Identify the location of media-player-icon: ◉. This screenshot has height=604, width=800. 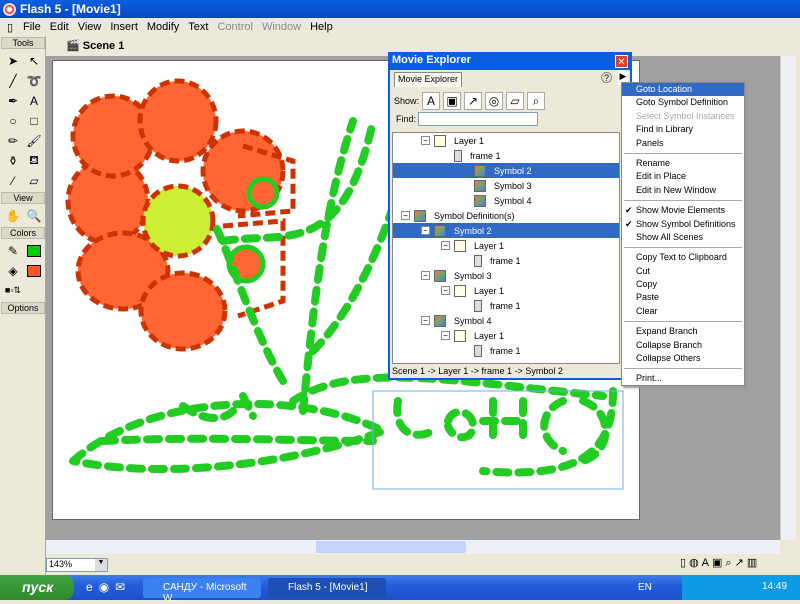
(107, 587).